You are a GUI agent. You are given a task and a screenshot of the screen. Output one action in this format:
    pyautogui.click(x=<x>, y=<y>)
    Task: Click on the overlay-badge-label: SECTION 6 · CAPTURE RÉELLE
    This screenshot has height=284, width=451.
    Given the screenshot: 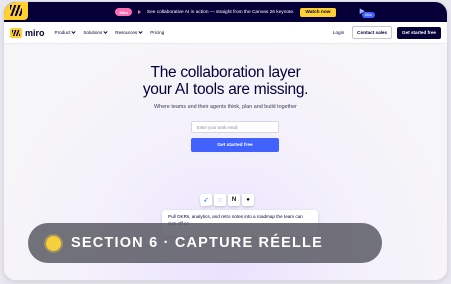 What is the action you would take?
    pyautogui.click(x=197, y=243)
    